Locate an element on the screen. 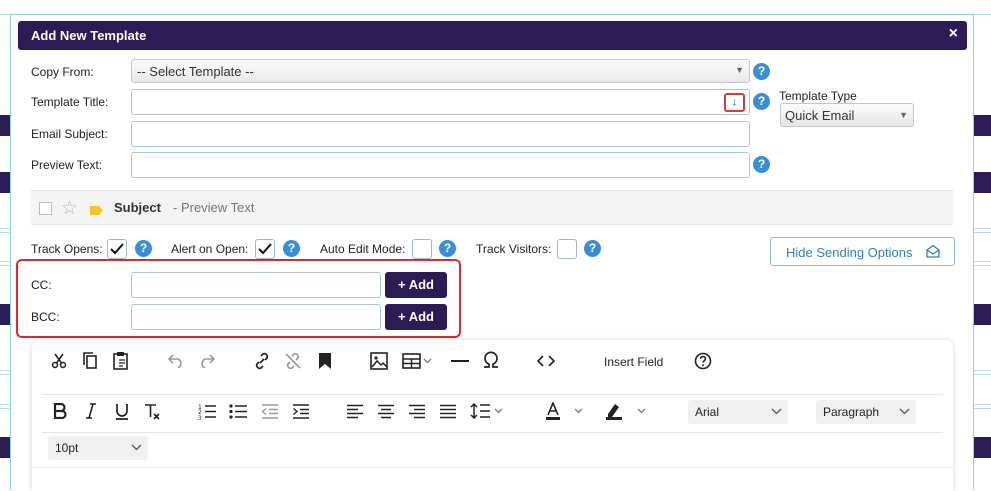 This screenshot has height=491, width=991. preview-text-help-icon: ? is located at coordinates (761, 164).